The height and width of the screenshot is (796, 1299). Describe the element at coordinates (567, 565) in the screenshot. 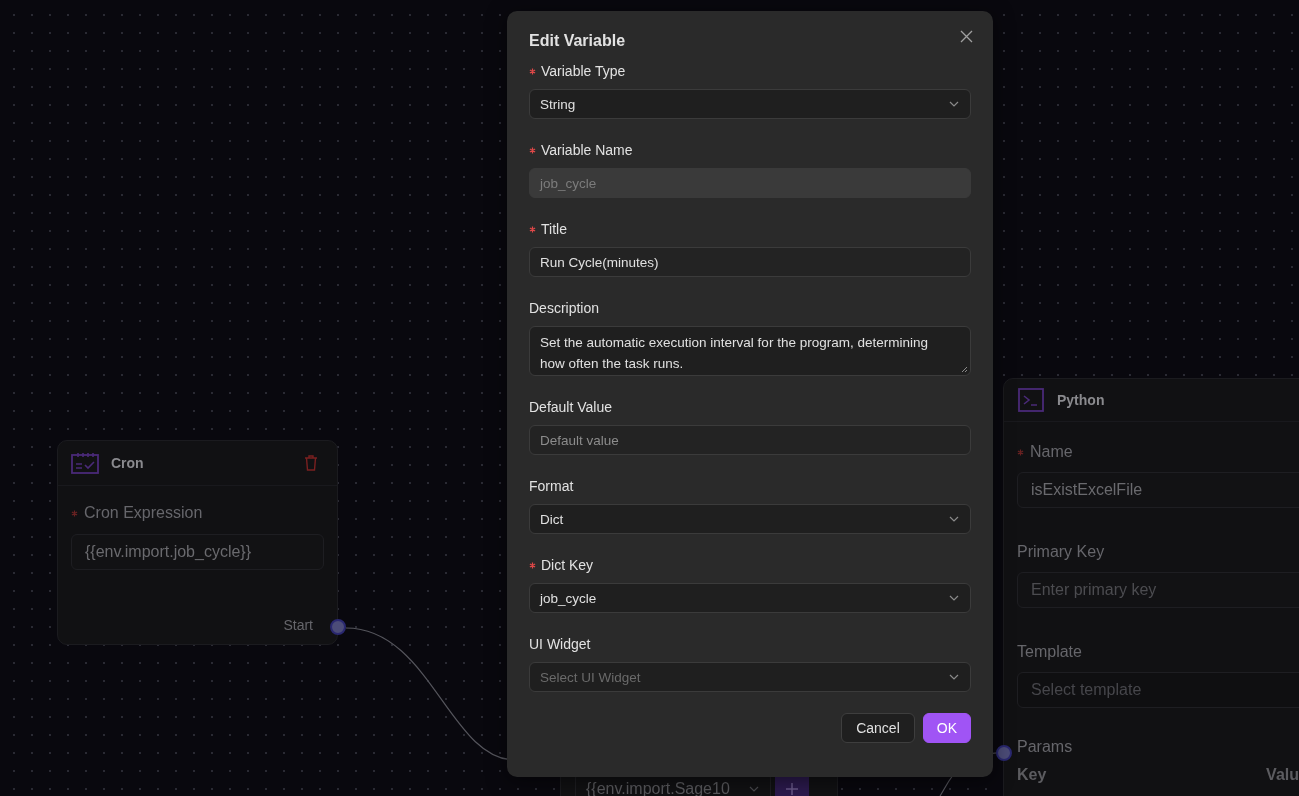

I see `field-label: Dict Key` at that location.